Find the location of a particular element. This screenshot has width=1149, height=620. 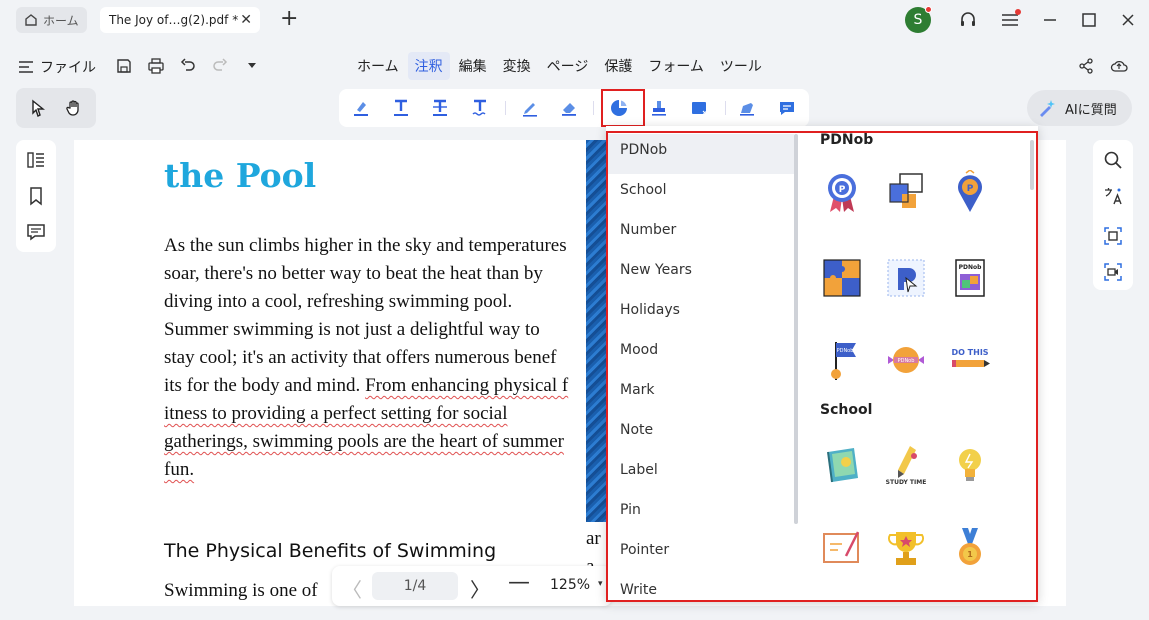

svg-text: P is located at coordinates (842, 190).